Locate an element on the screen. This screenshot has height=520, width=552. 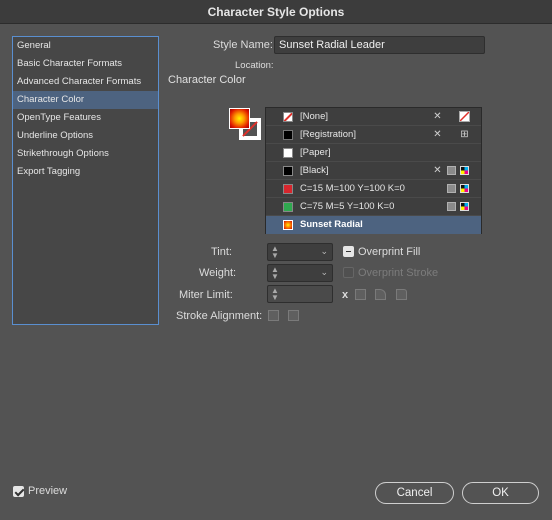
window-title: Character Style Options is located at coordinates (276, 12).